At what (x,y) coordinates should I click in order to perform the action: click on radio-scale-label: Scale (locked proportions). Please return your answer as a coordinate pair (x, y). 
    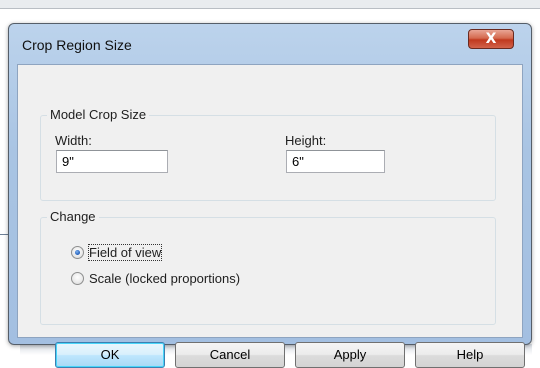
    Looking at the image, I should click on (165, 278).